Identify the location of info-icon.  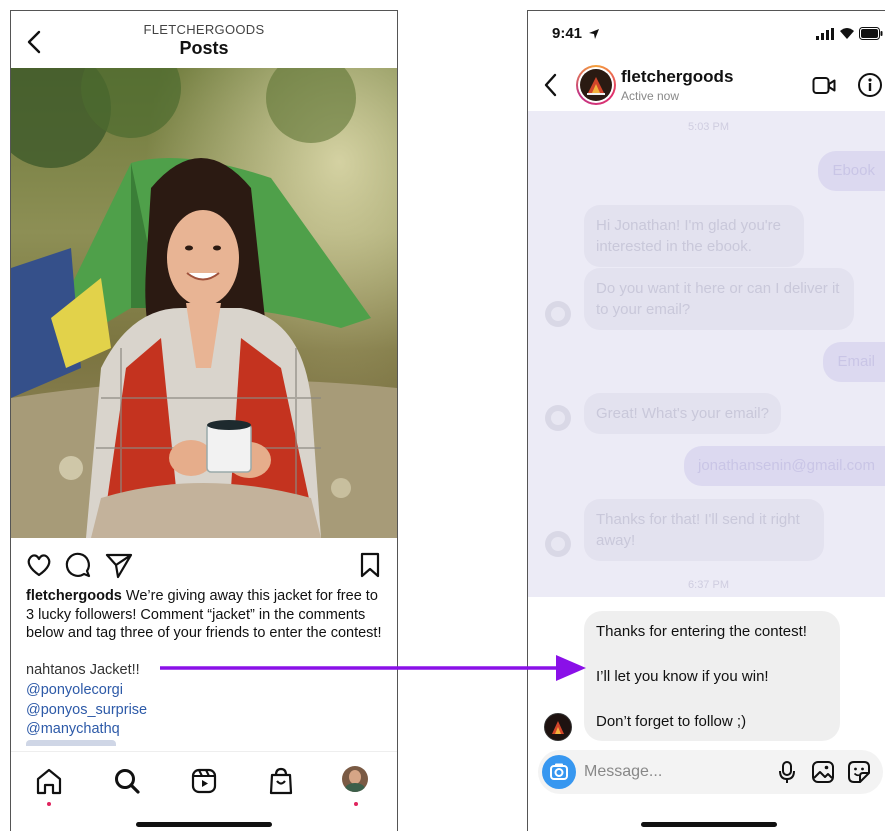
(870, 85).